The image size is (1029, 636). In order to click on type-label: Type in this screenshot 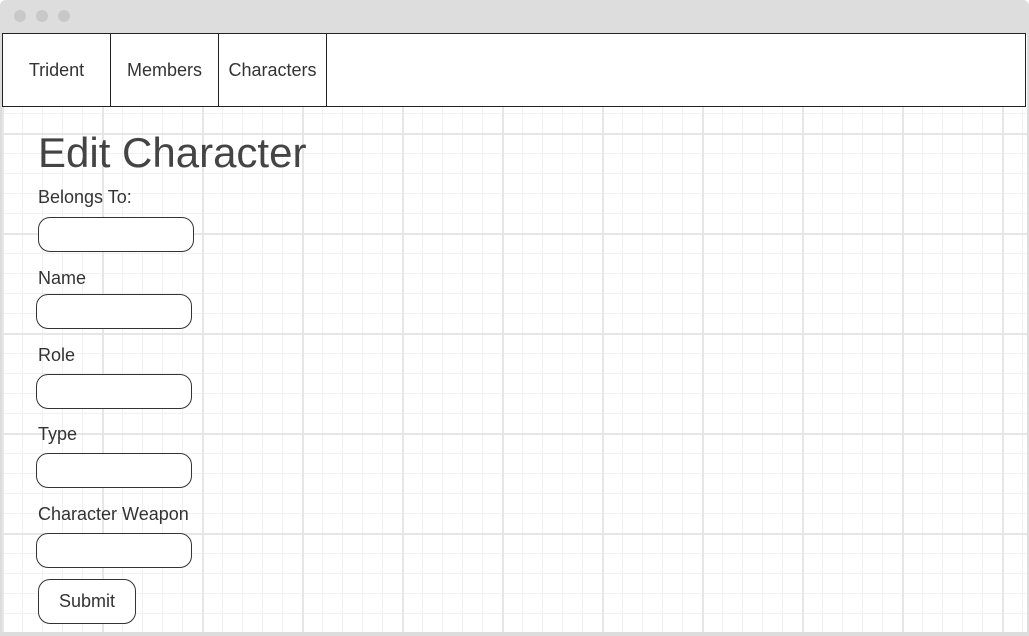, I will do `click(58, 434)`.